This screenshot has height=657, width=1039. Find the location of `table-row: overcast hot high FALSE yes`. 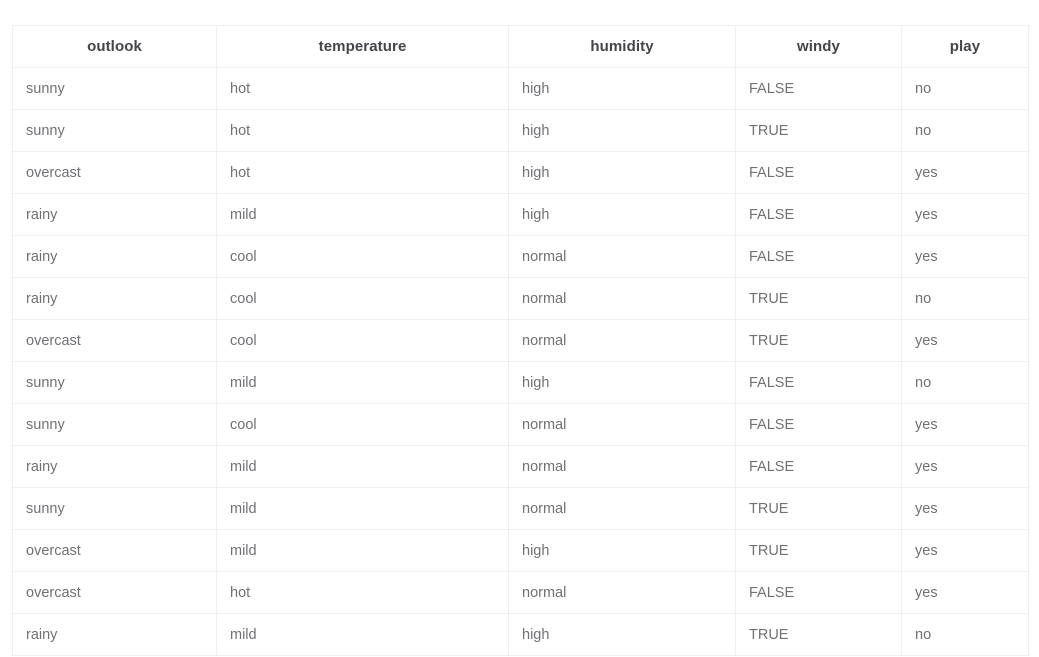

table-row: overcast hot high FALSE yes is located at coordinates (520, 172).